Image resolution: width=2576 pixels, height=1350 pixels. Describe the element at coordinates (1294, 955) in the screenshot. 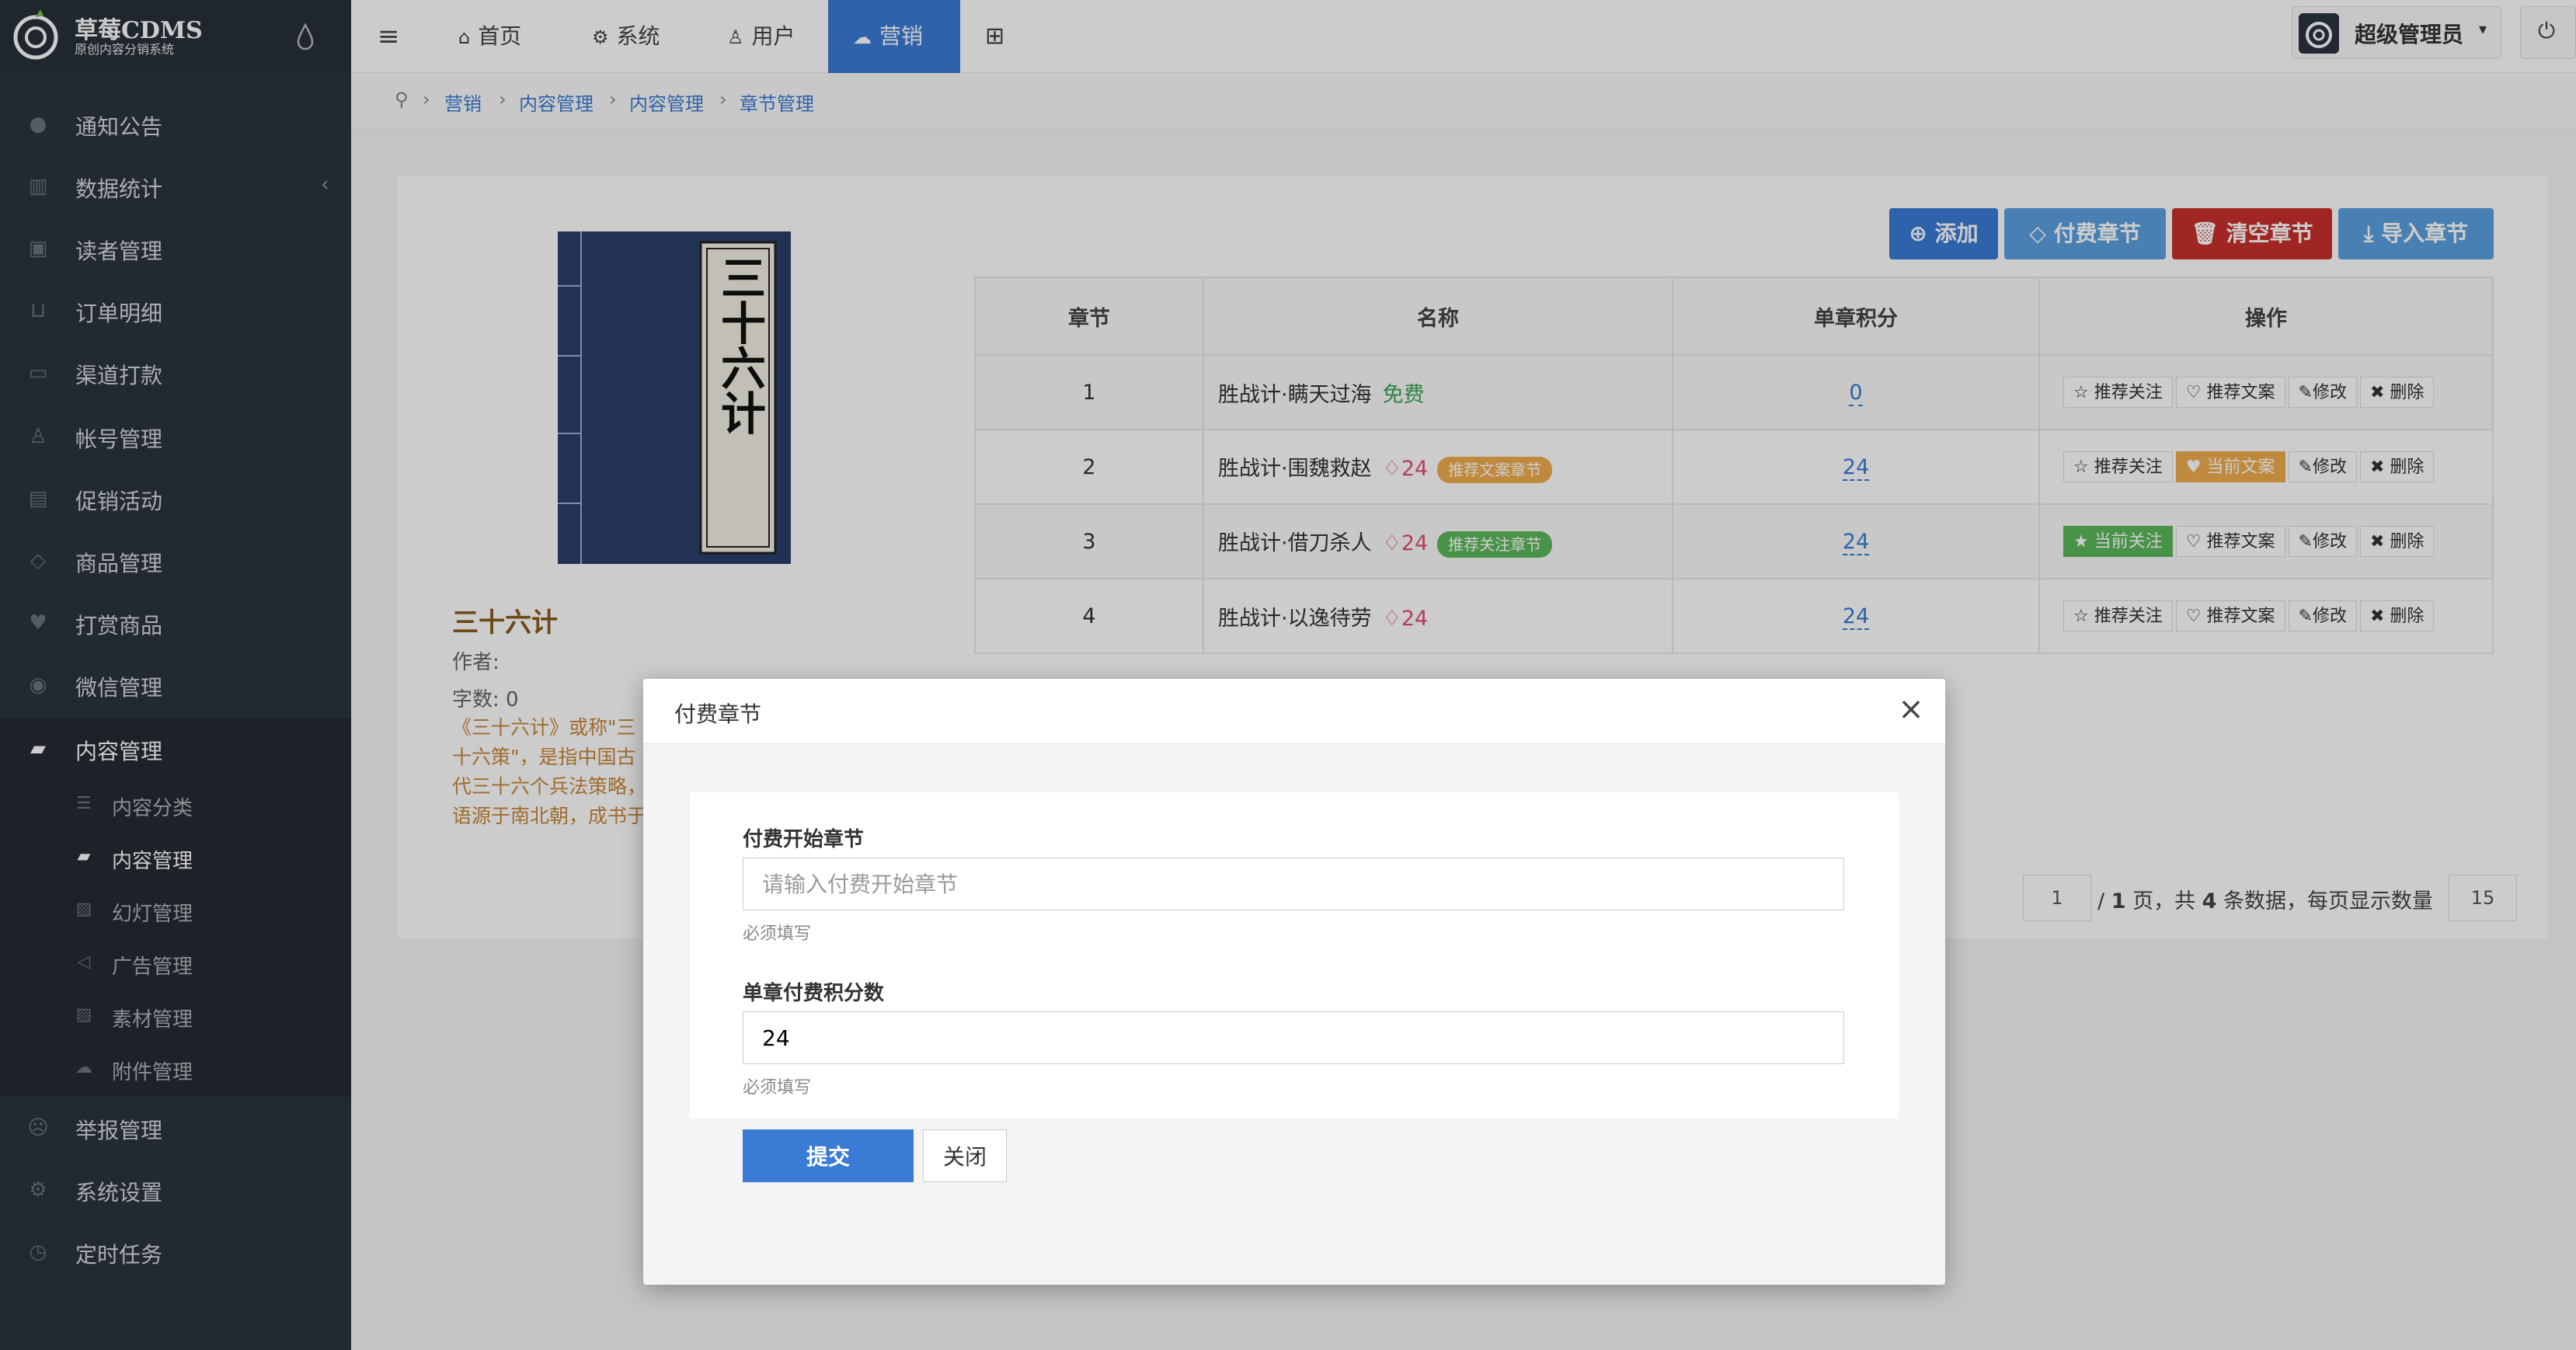

I see `modal-form: 付费开始章节 必须填写 单章付费积分数 必须填写` at that location.